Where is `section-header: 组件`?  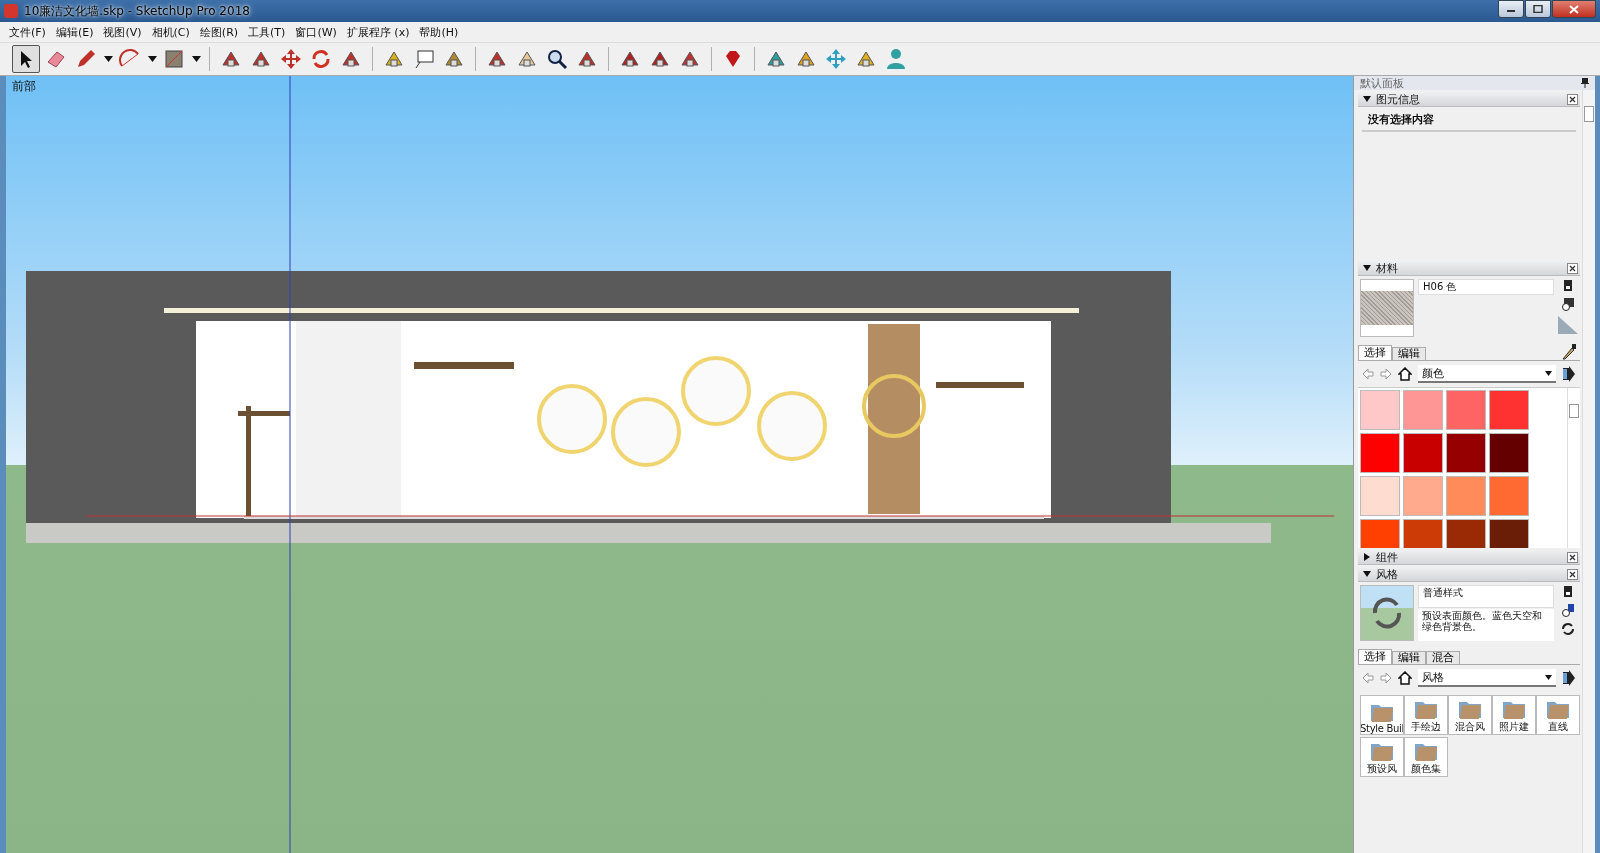
section-header: 组件 is located at coordinates (1469, 557).